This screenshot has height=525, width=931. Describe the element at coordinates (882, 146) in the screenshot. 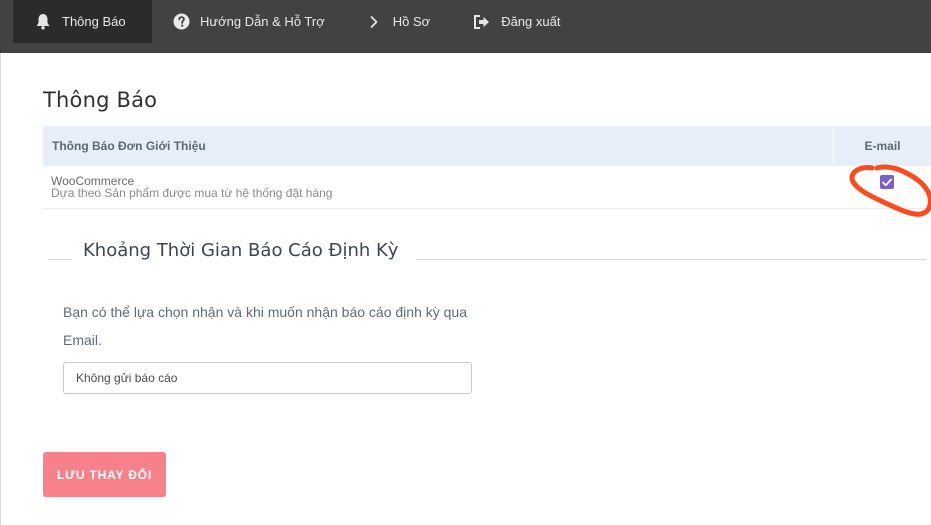

I see `column-header-email: E-mail` at that location.